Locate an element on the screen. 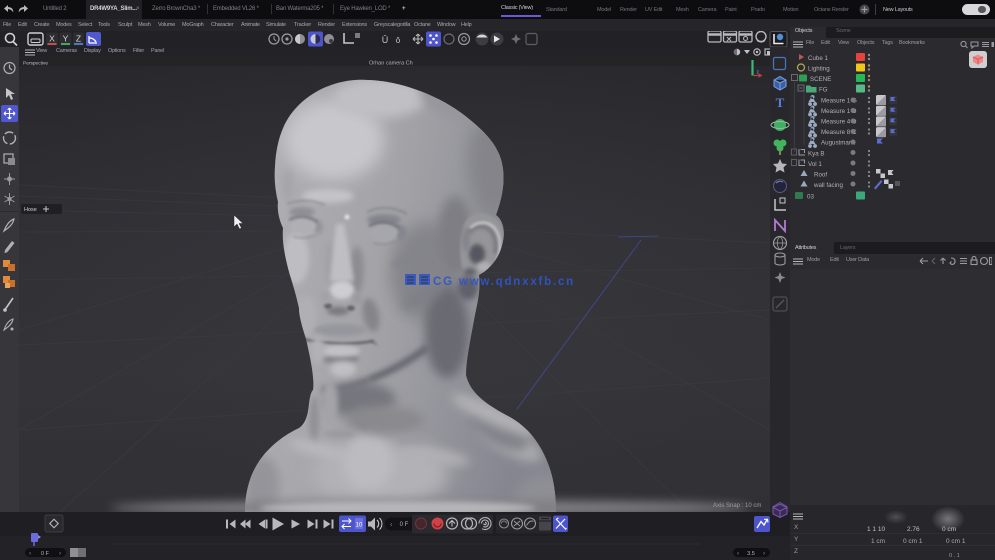 The width and height of the screenshot is (995, 560). svg-text: T is located at coordinates (780, 102).